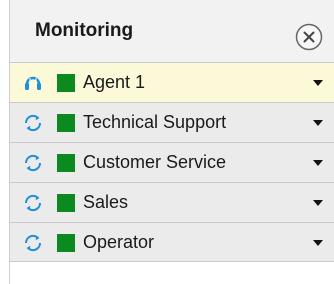 Image resolution: width=334 pixels, height=284 pixels. What do you see at coordinates (33, 83) in the screenshot?
I see `headset-icon` at bounding box center [33, 83].